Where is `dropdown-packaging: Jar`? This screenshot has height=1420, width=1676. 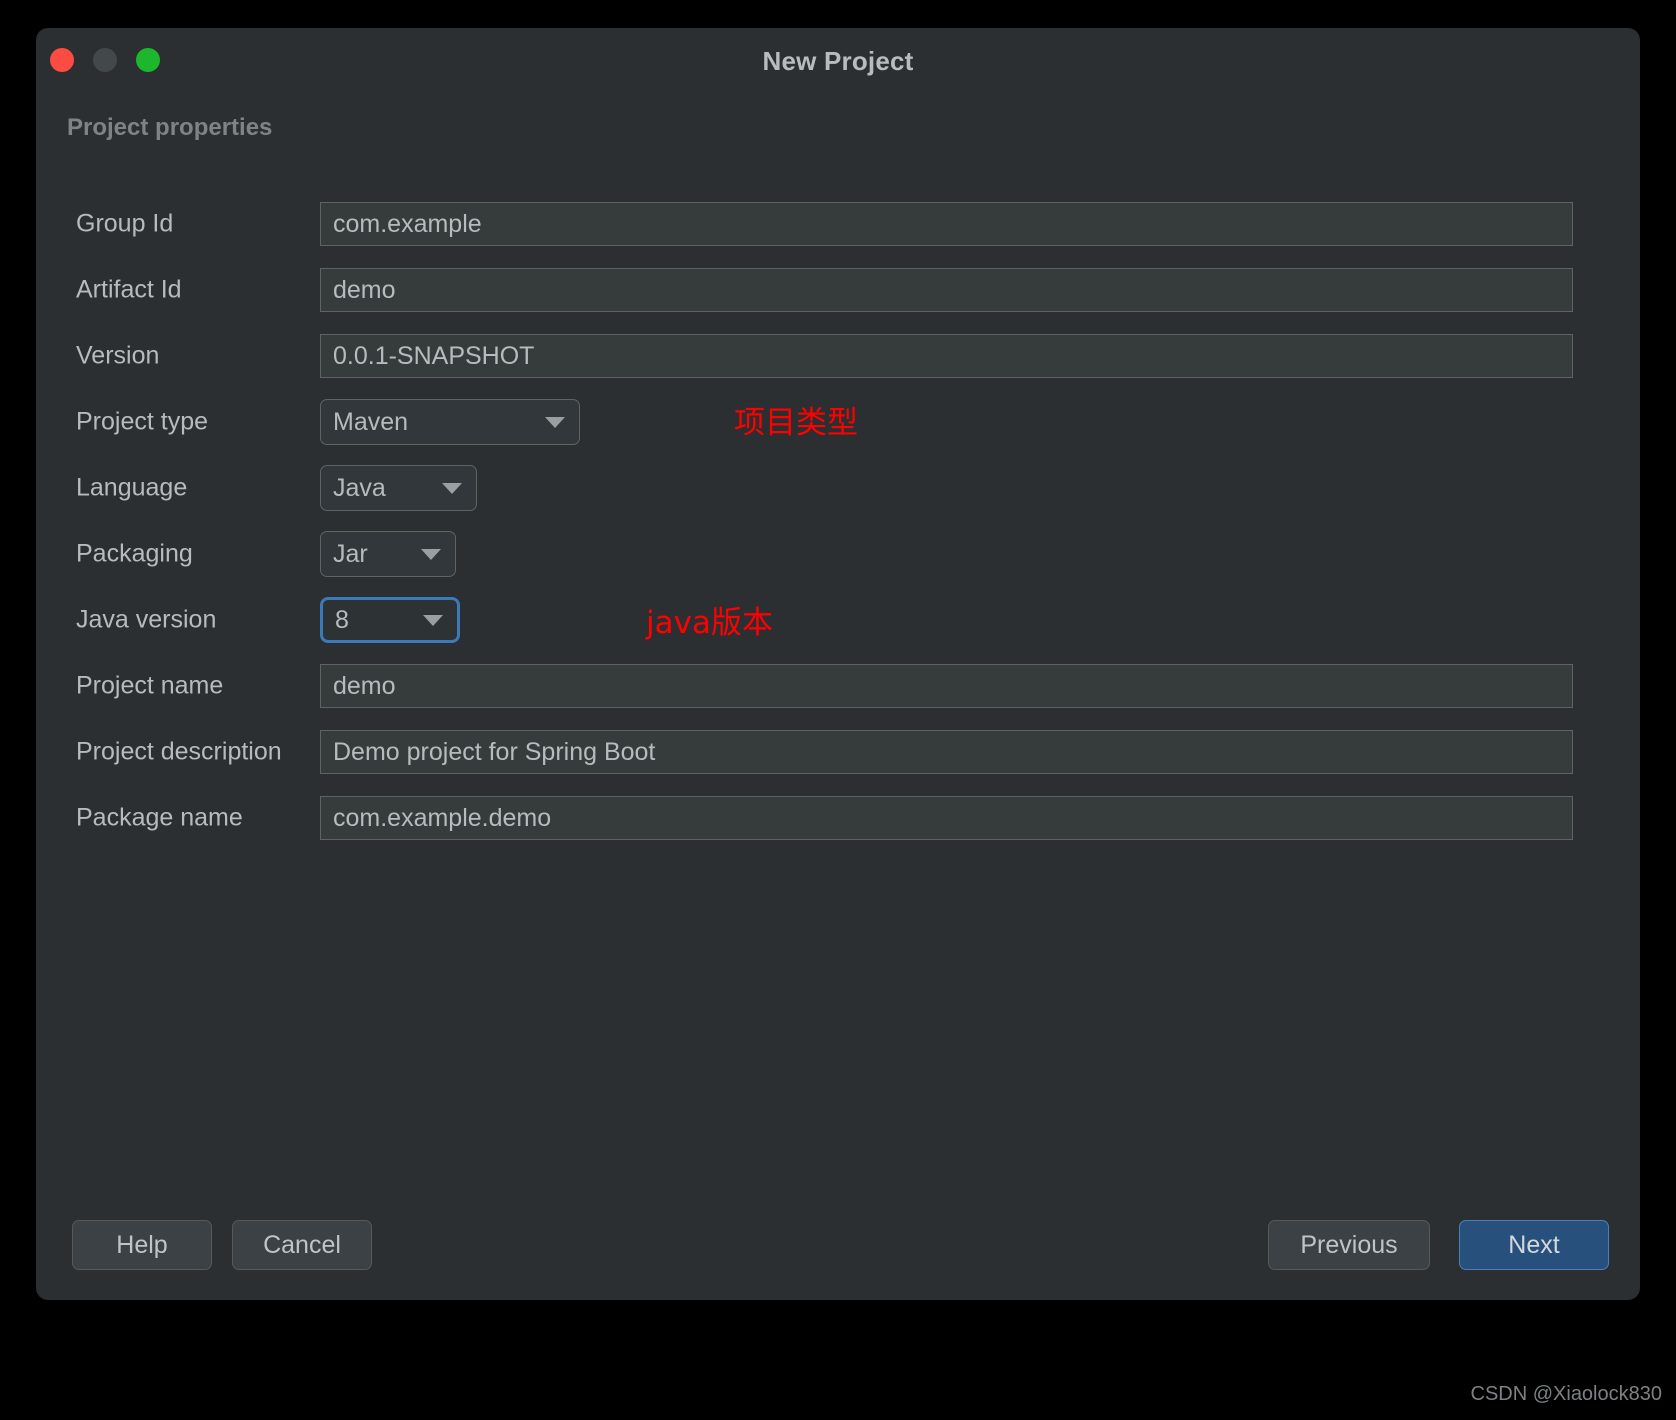
dropdown-packaging: Jar is located at coordinates (388, 554).